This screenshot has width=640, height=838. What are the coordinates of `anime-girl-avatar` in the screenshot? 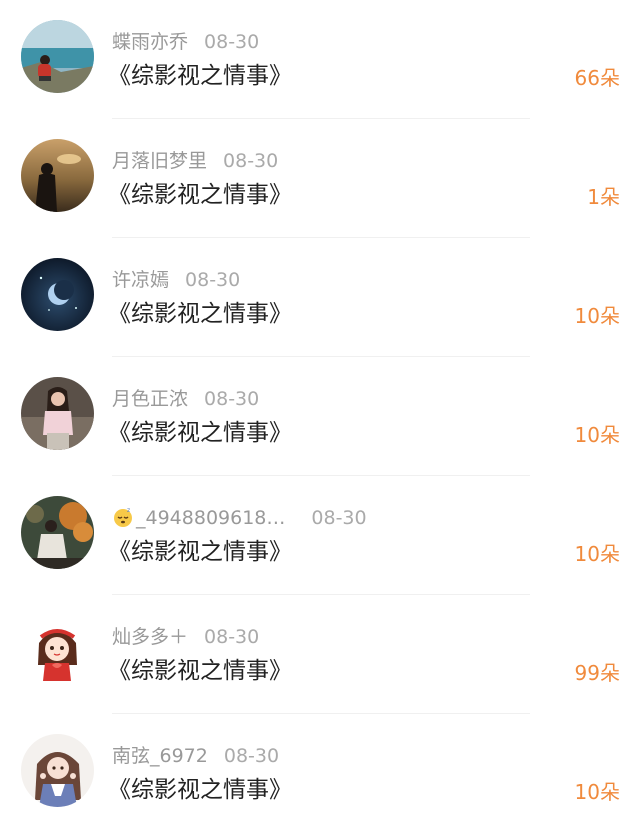 It's located at (57, 770).